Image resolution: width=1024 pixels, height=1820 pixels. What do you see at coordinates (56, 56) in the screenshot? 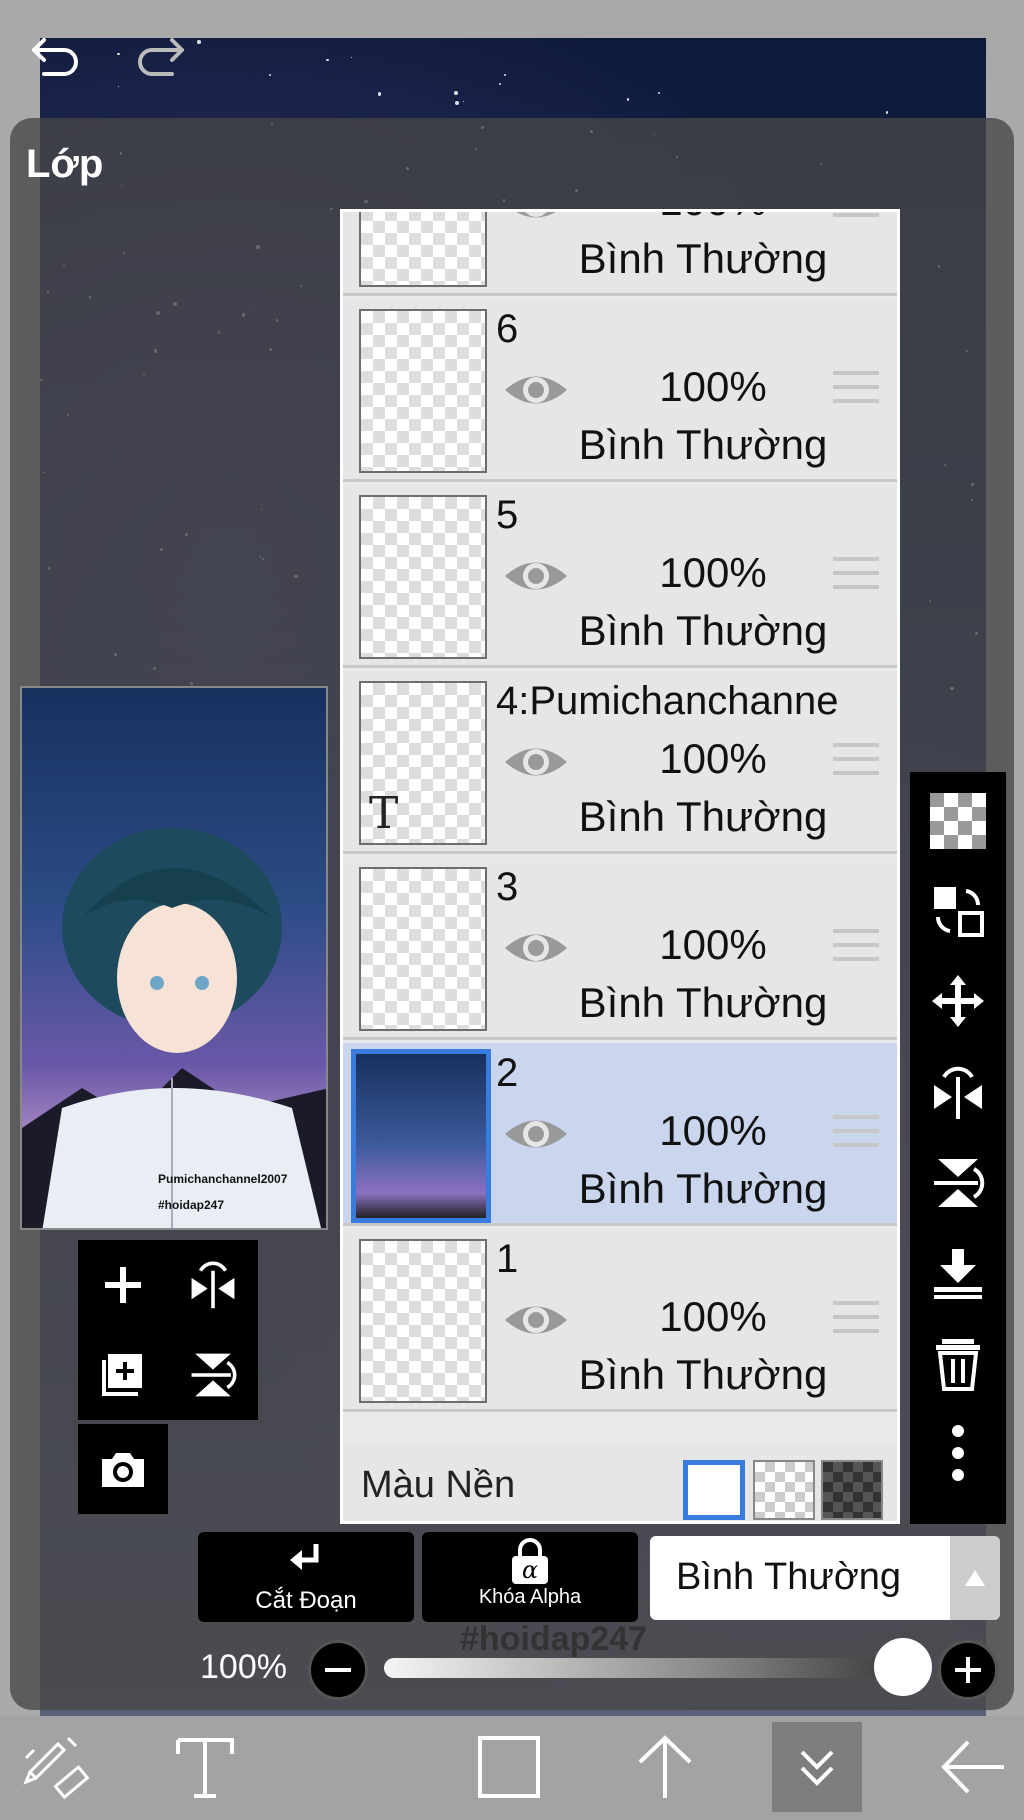
I see `undo-icon` at bounding box center [56, 56].